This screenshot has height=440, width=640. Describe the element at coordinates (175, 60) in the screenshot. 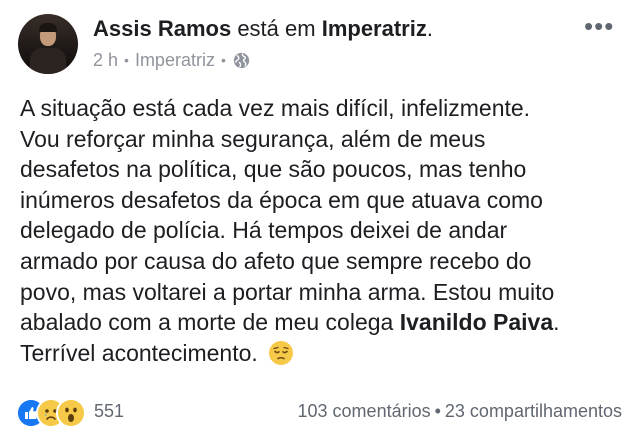

I see `post-location: Imperatriz` at that location.